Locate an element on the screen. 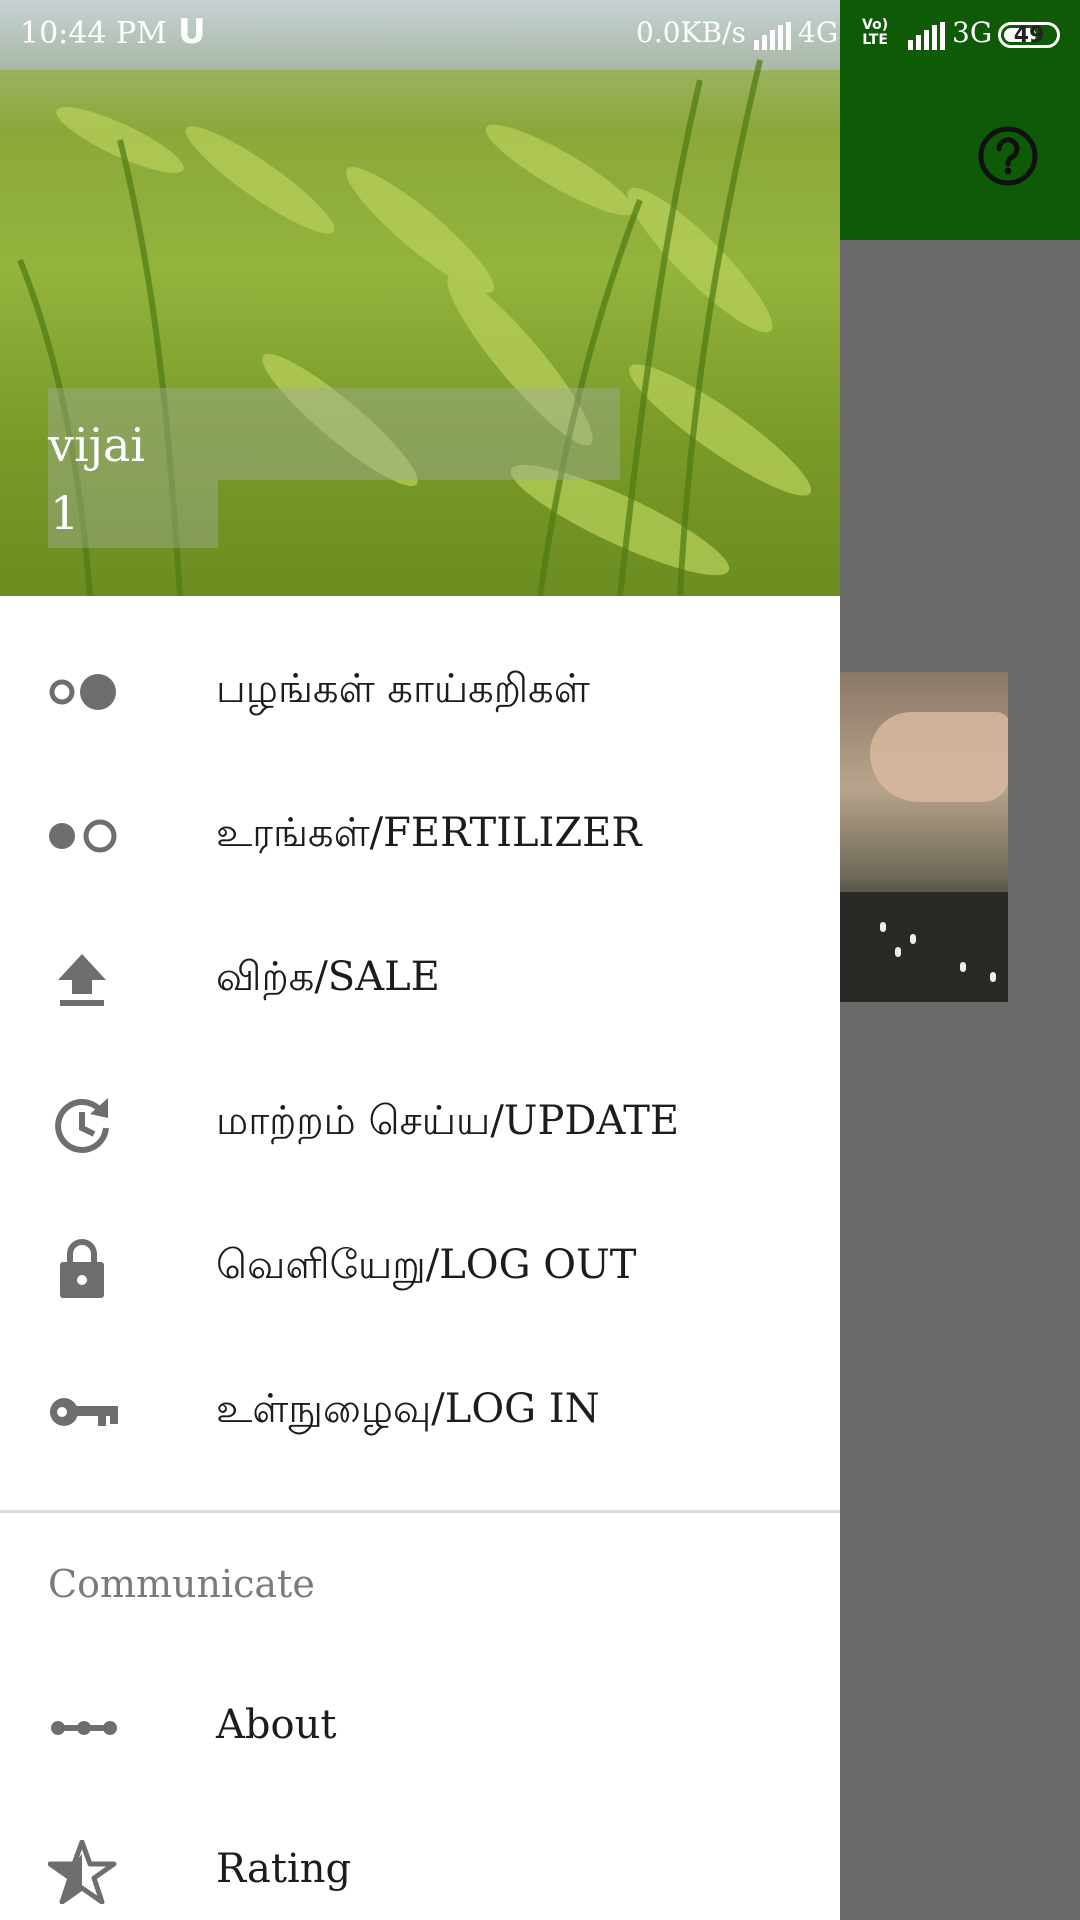 Image resolution: width=1080 pixels, height=1920 pixels. key-icon is located at coordinates (84, 1412).